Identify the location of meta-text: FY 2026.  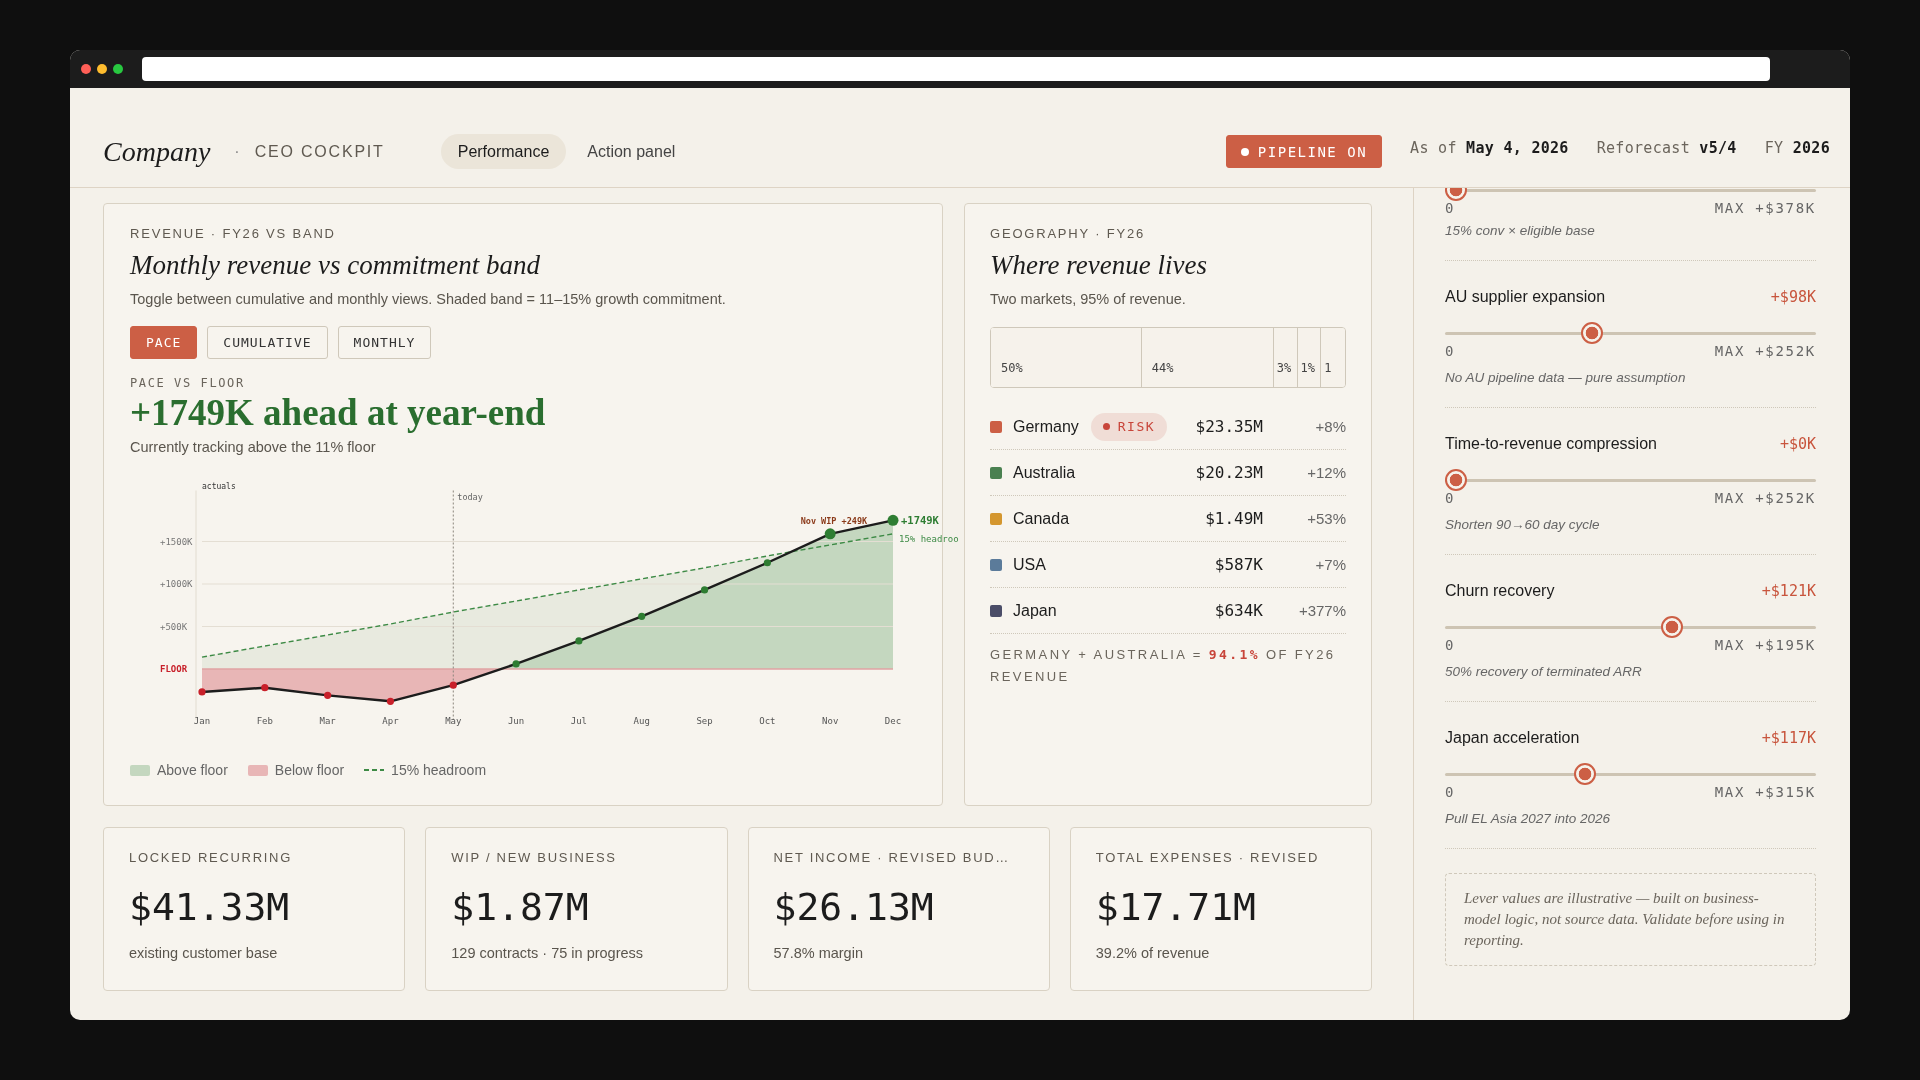
(1797, 147).